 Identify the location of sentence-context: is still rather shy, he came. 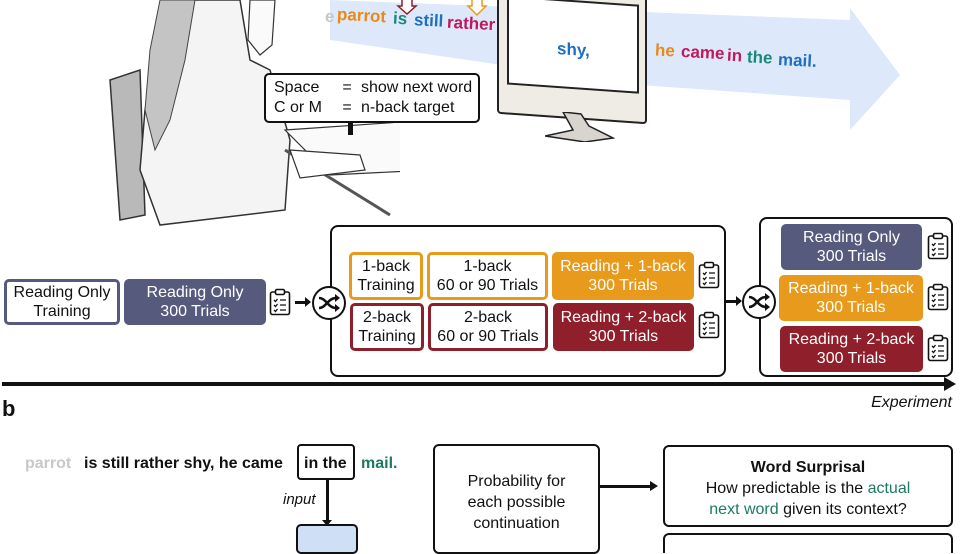
(183, 463).